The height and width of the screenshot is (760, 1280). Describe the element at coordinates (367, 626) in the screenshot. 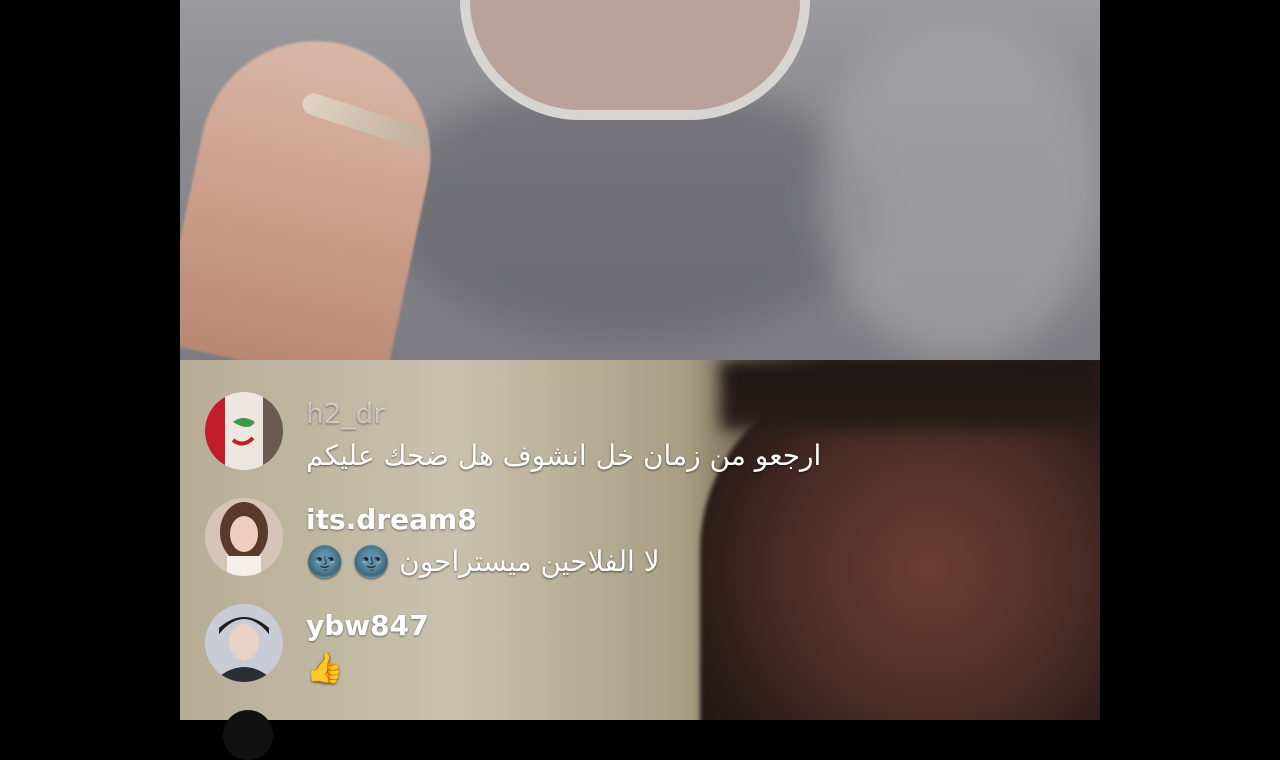

I see `comment-username: ybw847` at that location.